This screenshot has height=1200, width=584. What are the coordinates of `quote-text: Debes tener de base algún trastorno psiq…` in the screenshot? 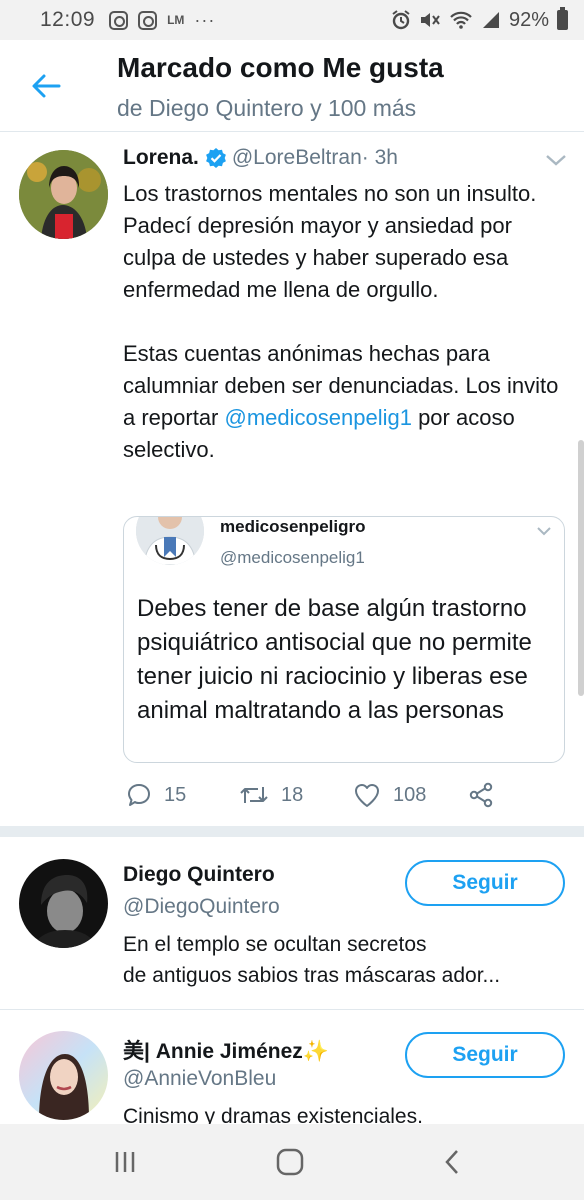 It's located at (334, 659).